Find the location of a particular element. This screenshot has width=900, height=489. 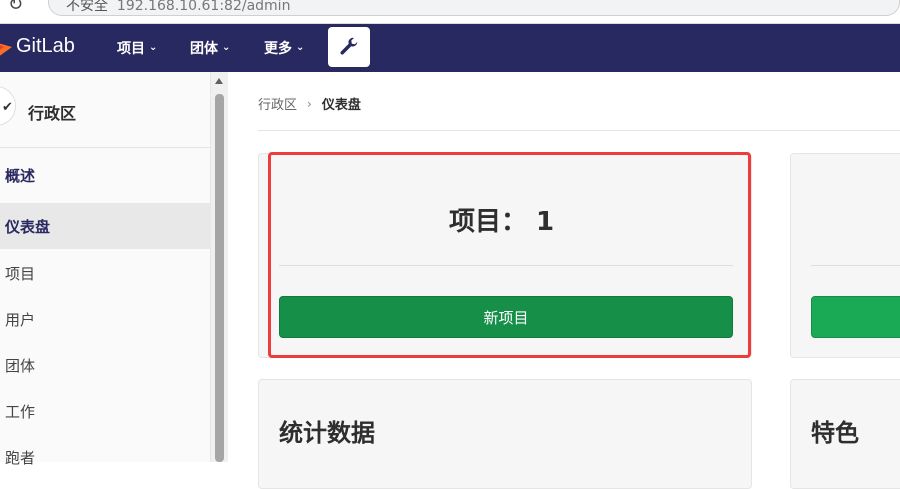

sidebar-item-label: 用户 is located at coordinates (20, 319).